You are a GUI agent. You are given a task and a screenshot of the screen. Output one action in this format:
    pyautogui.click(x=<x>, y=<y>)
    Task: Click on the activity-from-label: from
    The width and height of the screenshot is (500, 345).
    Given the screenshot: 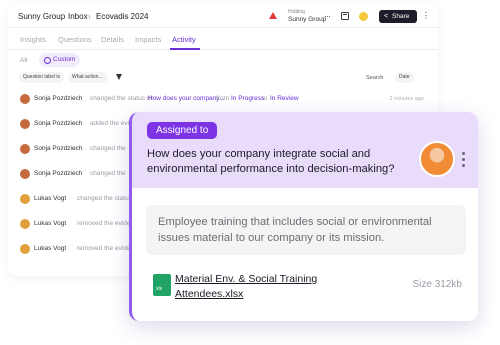 What is the action you would take?
    pyautogui.click(x=222, y=98)
    